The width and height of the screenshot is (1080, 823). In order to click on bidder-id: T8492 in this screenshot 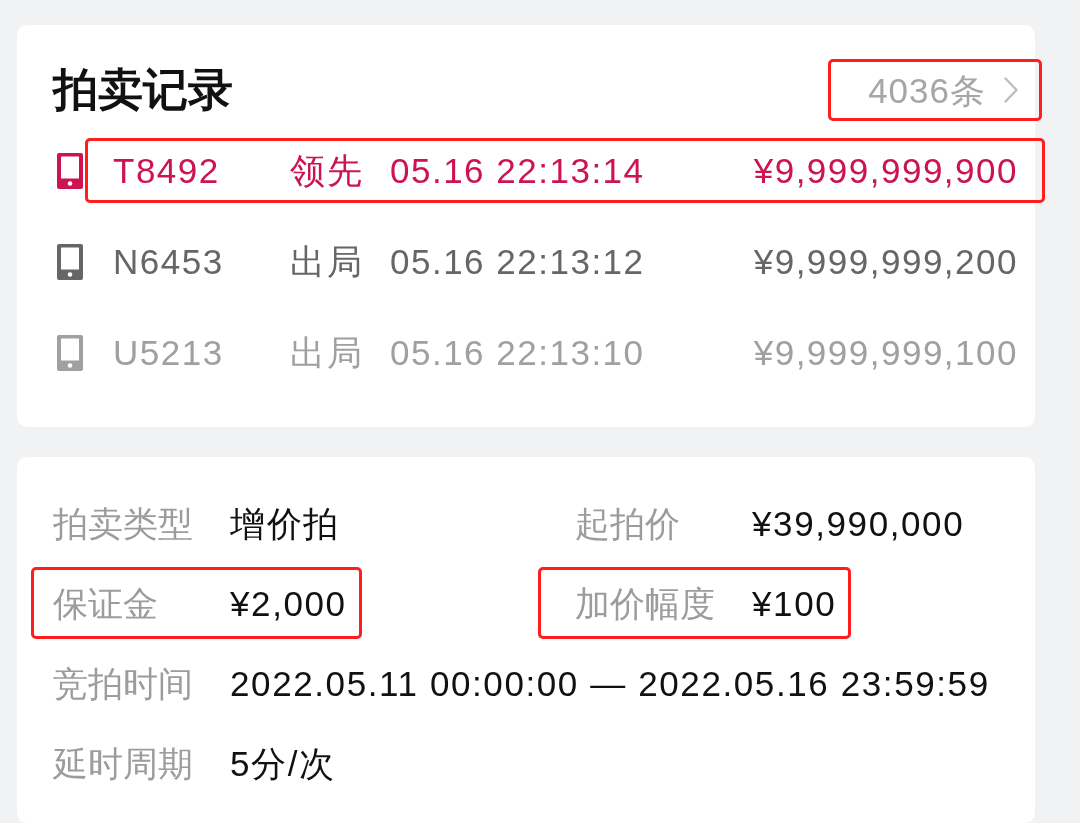, I will do `click(167, 170)`.